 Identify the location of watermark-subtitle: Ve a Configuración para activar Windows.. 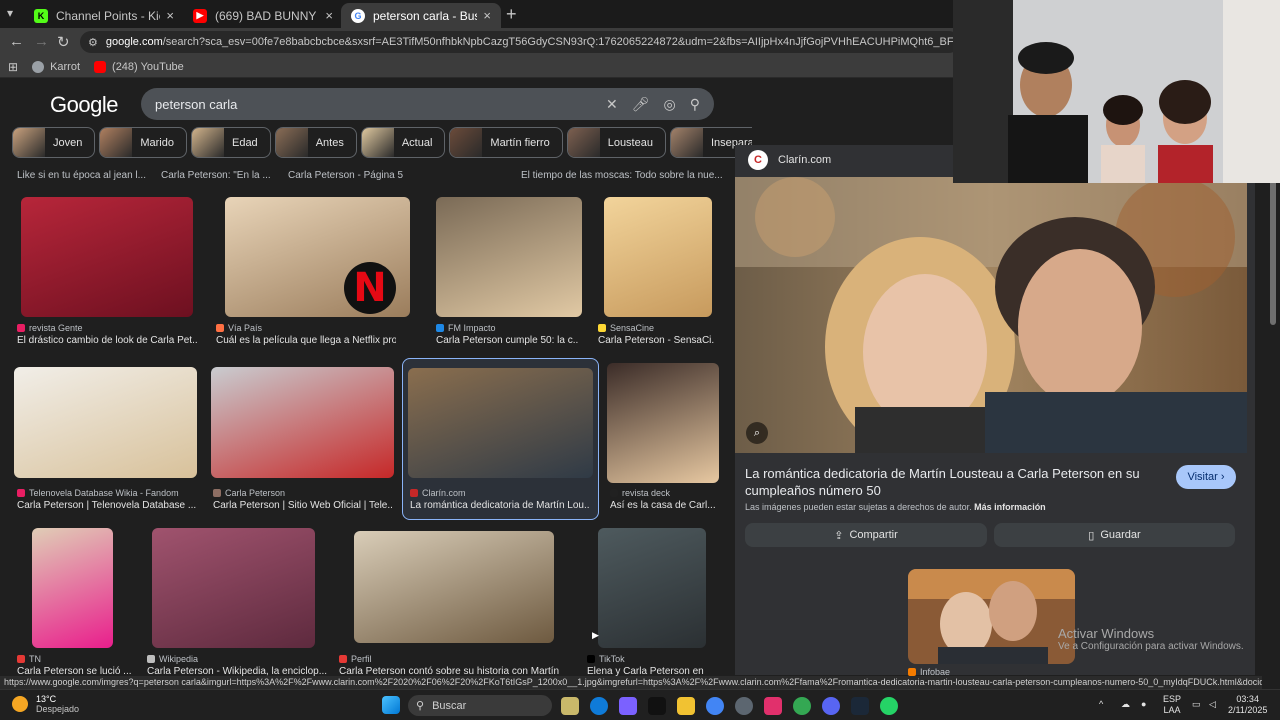
(1151, 646).